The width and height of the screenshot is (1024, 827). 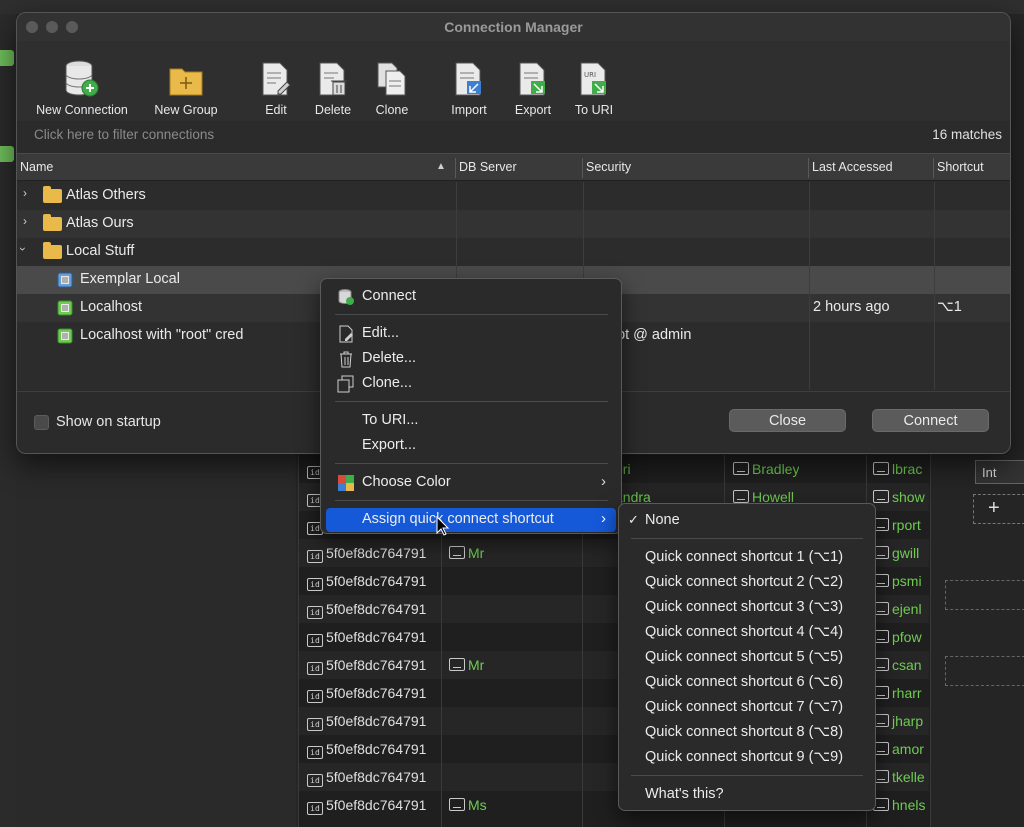 What do you see at coordinates (333, 85) in the screenshot?
I see `delete-button: Delete` at bounding box center [333, 85].